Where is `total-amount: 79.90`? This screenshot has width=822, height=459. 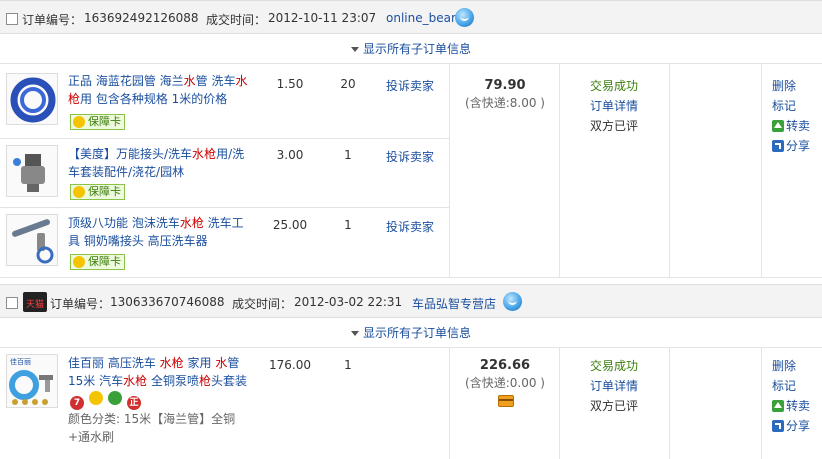
total-amount: 79.90 is located at coordinates (505, 85).